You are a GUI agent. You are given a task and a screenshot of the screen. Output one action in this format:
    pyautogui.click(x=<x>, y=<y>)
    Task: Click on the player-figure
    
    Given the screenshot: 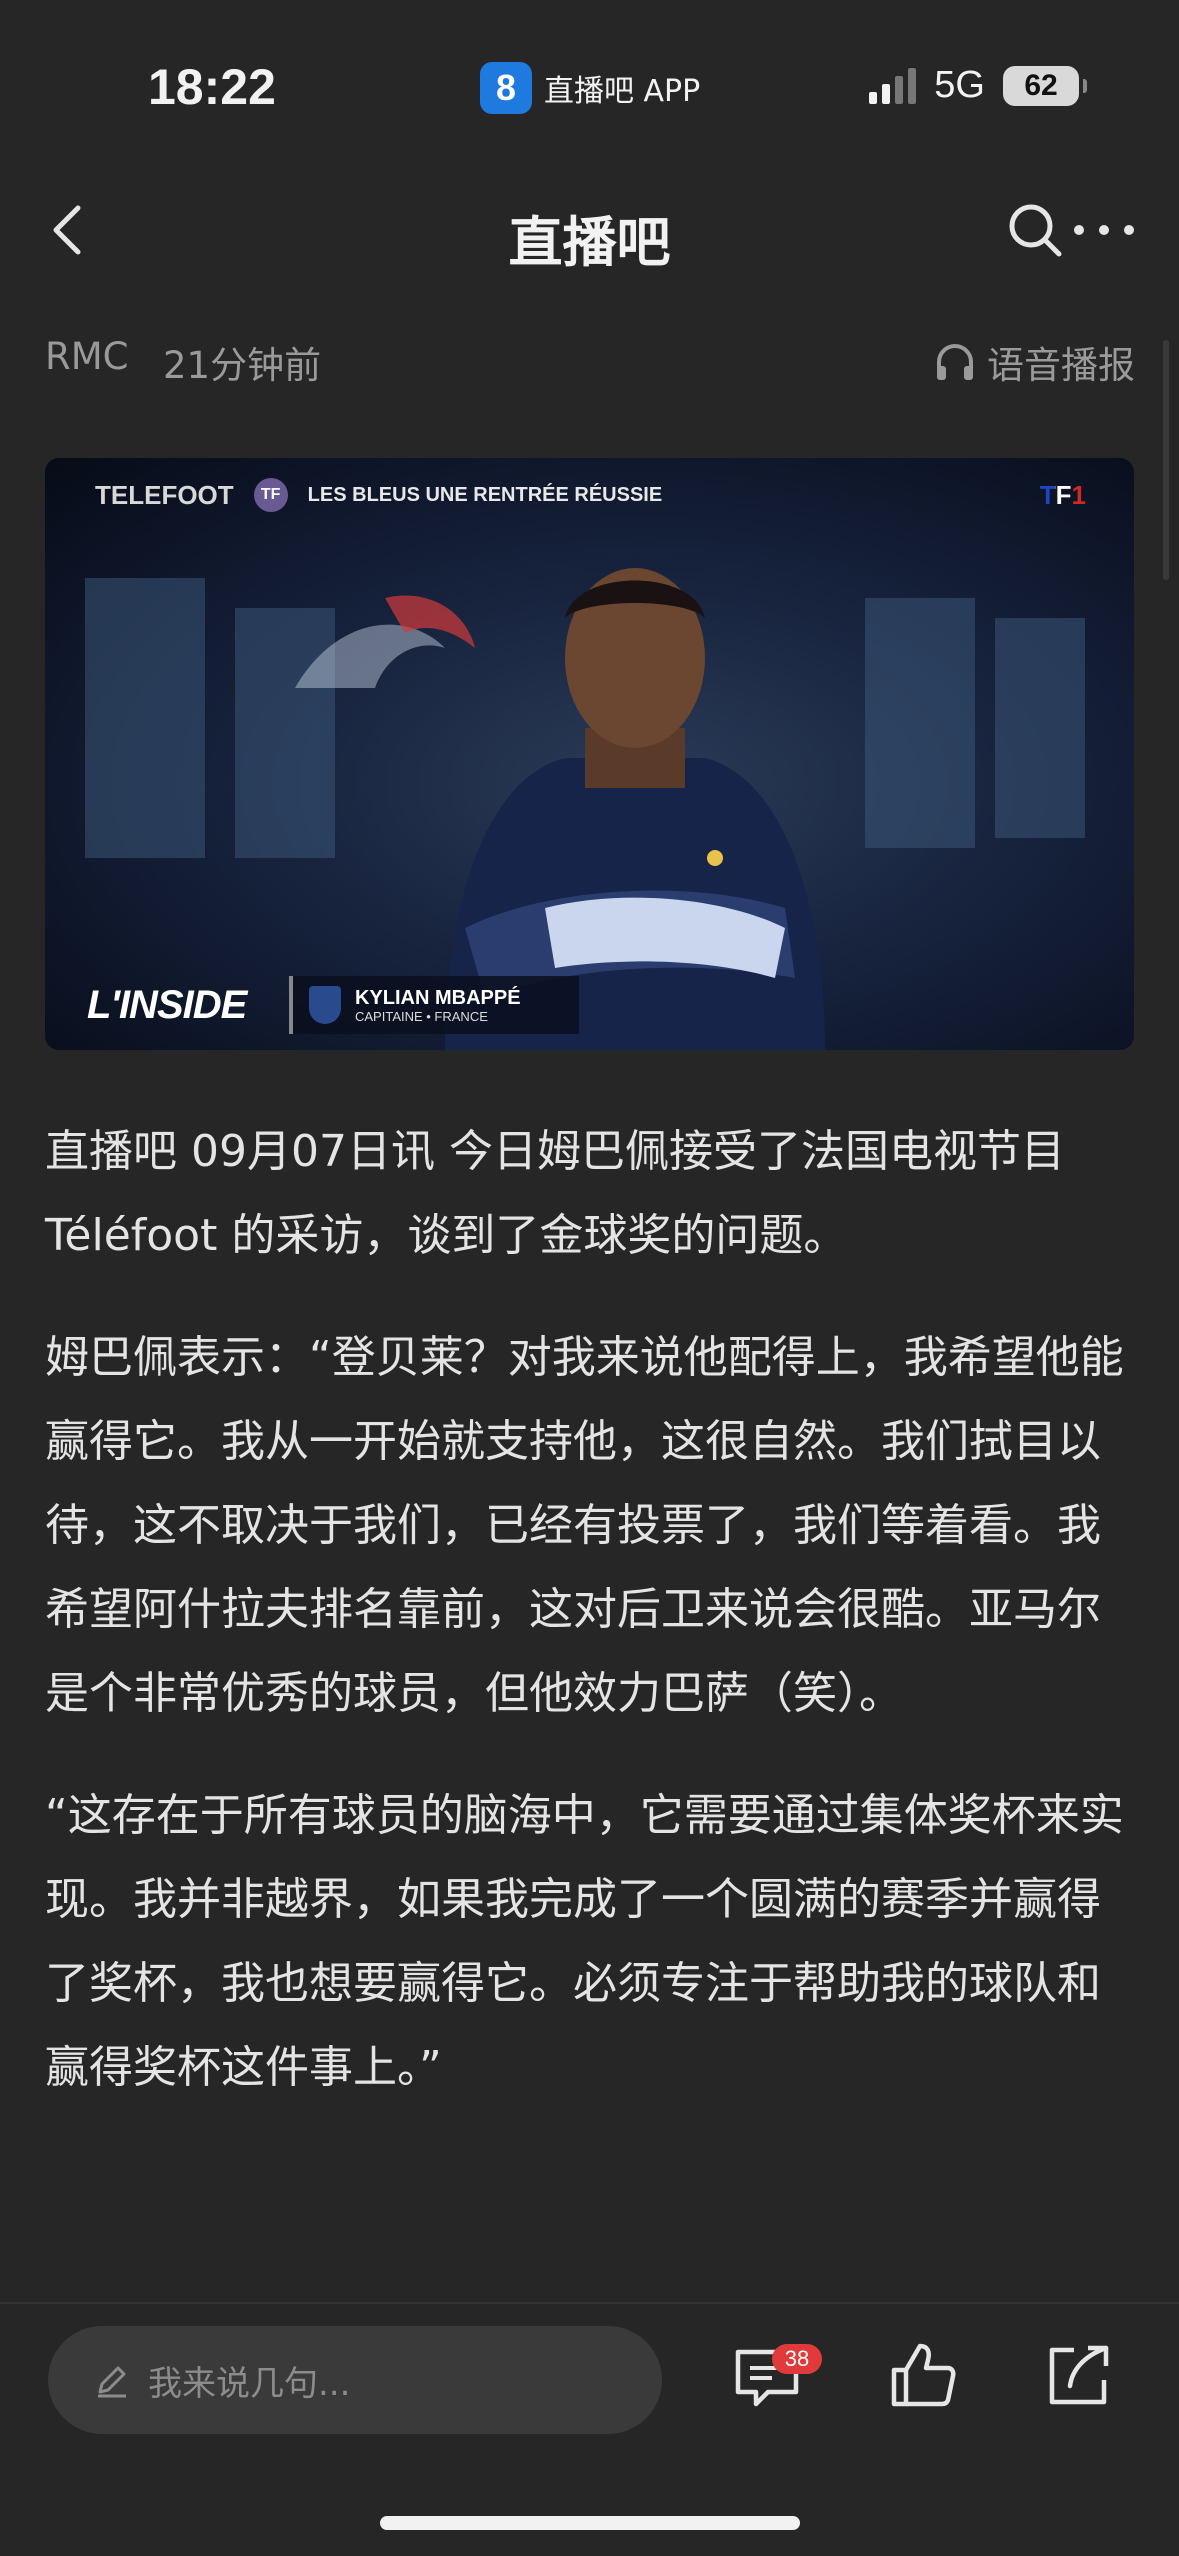 What is the action you would take?
    pyautogui.click(x=635, y=809)
    